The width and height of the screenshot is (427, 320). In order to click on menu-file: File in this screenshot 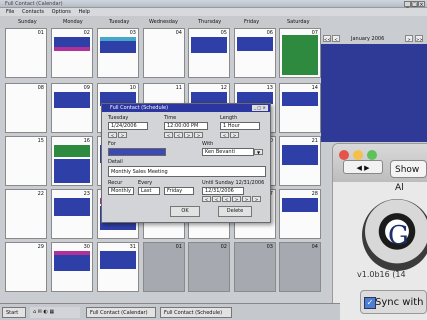, I will do `click(10, 12)`.